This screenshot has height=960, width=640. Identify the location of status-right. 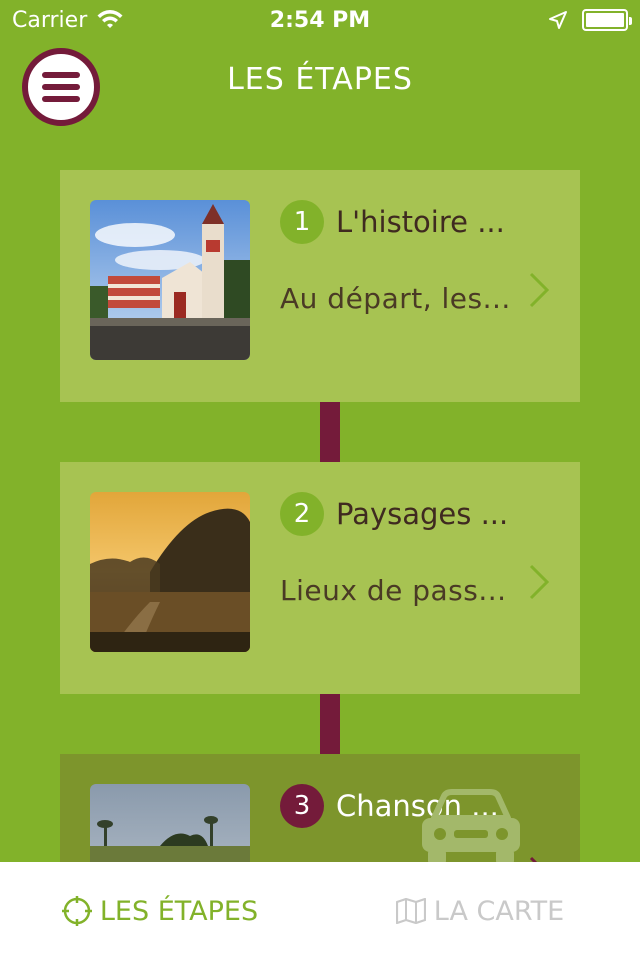
(590, 20).